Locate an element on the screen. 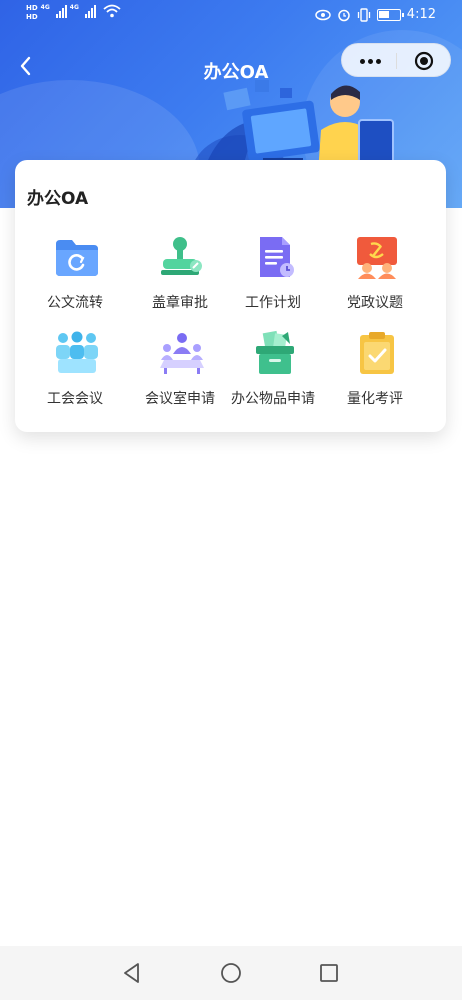 The width and height of the screenshot is (462, 1000). document-clock-icon is located at coordinates (277, 257).